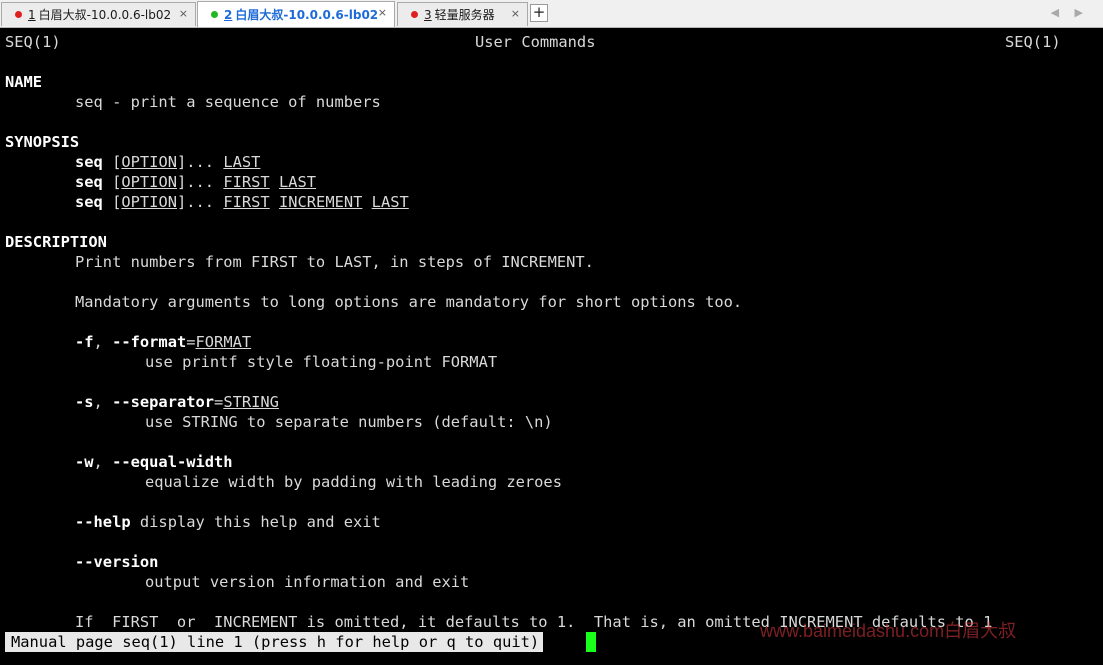  Describe the element at coordinates (32, 14) in the screenshot. I see `tab-number: 1` at that location.